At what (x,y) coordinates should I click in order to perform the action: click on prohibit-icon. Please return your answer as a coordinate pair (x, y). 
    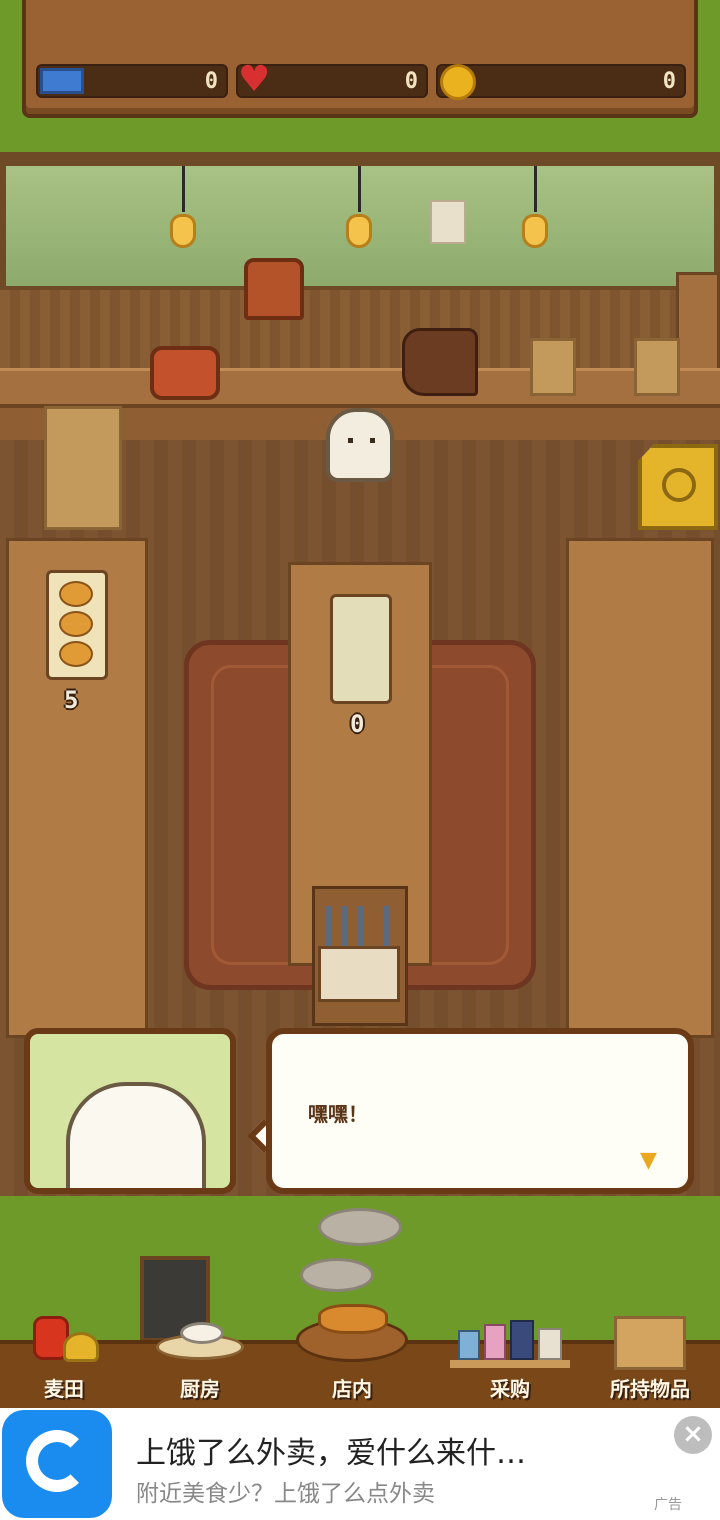
    Looking at the image, I should click on (679, 485).